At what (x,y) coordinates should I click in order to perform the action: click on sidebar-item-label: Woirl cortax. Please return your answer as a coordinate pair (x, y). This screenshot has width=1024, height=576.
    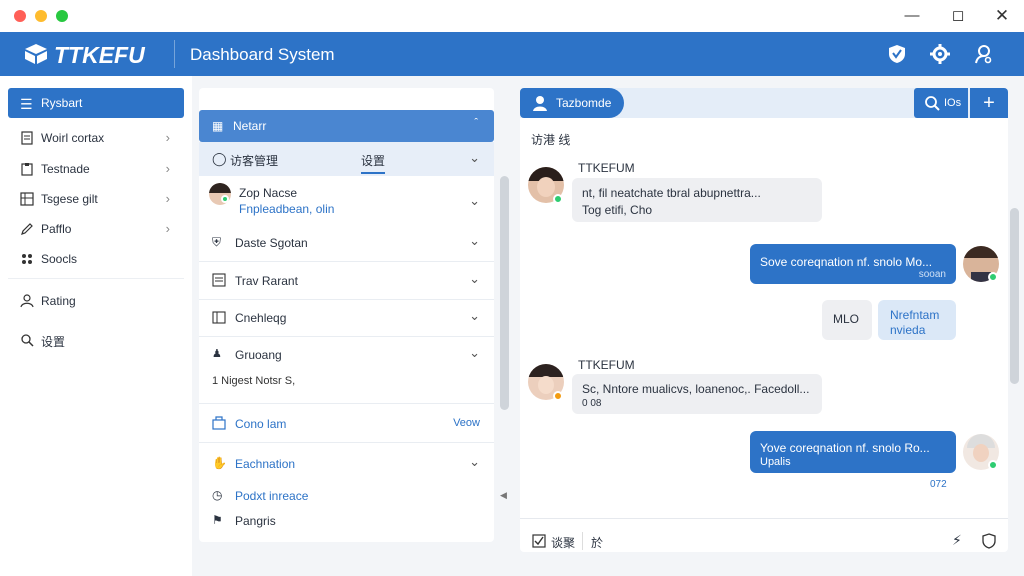
    Looking at the image, I should click on (73, 138).